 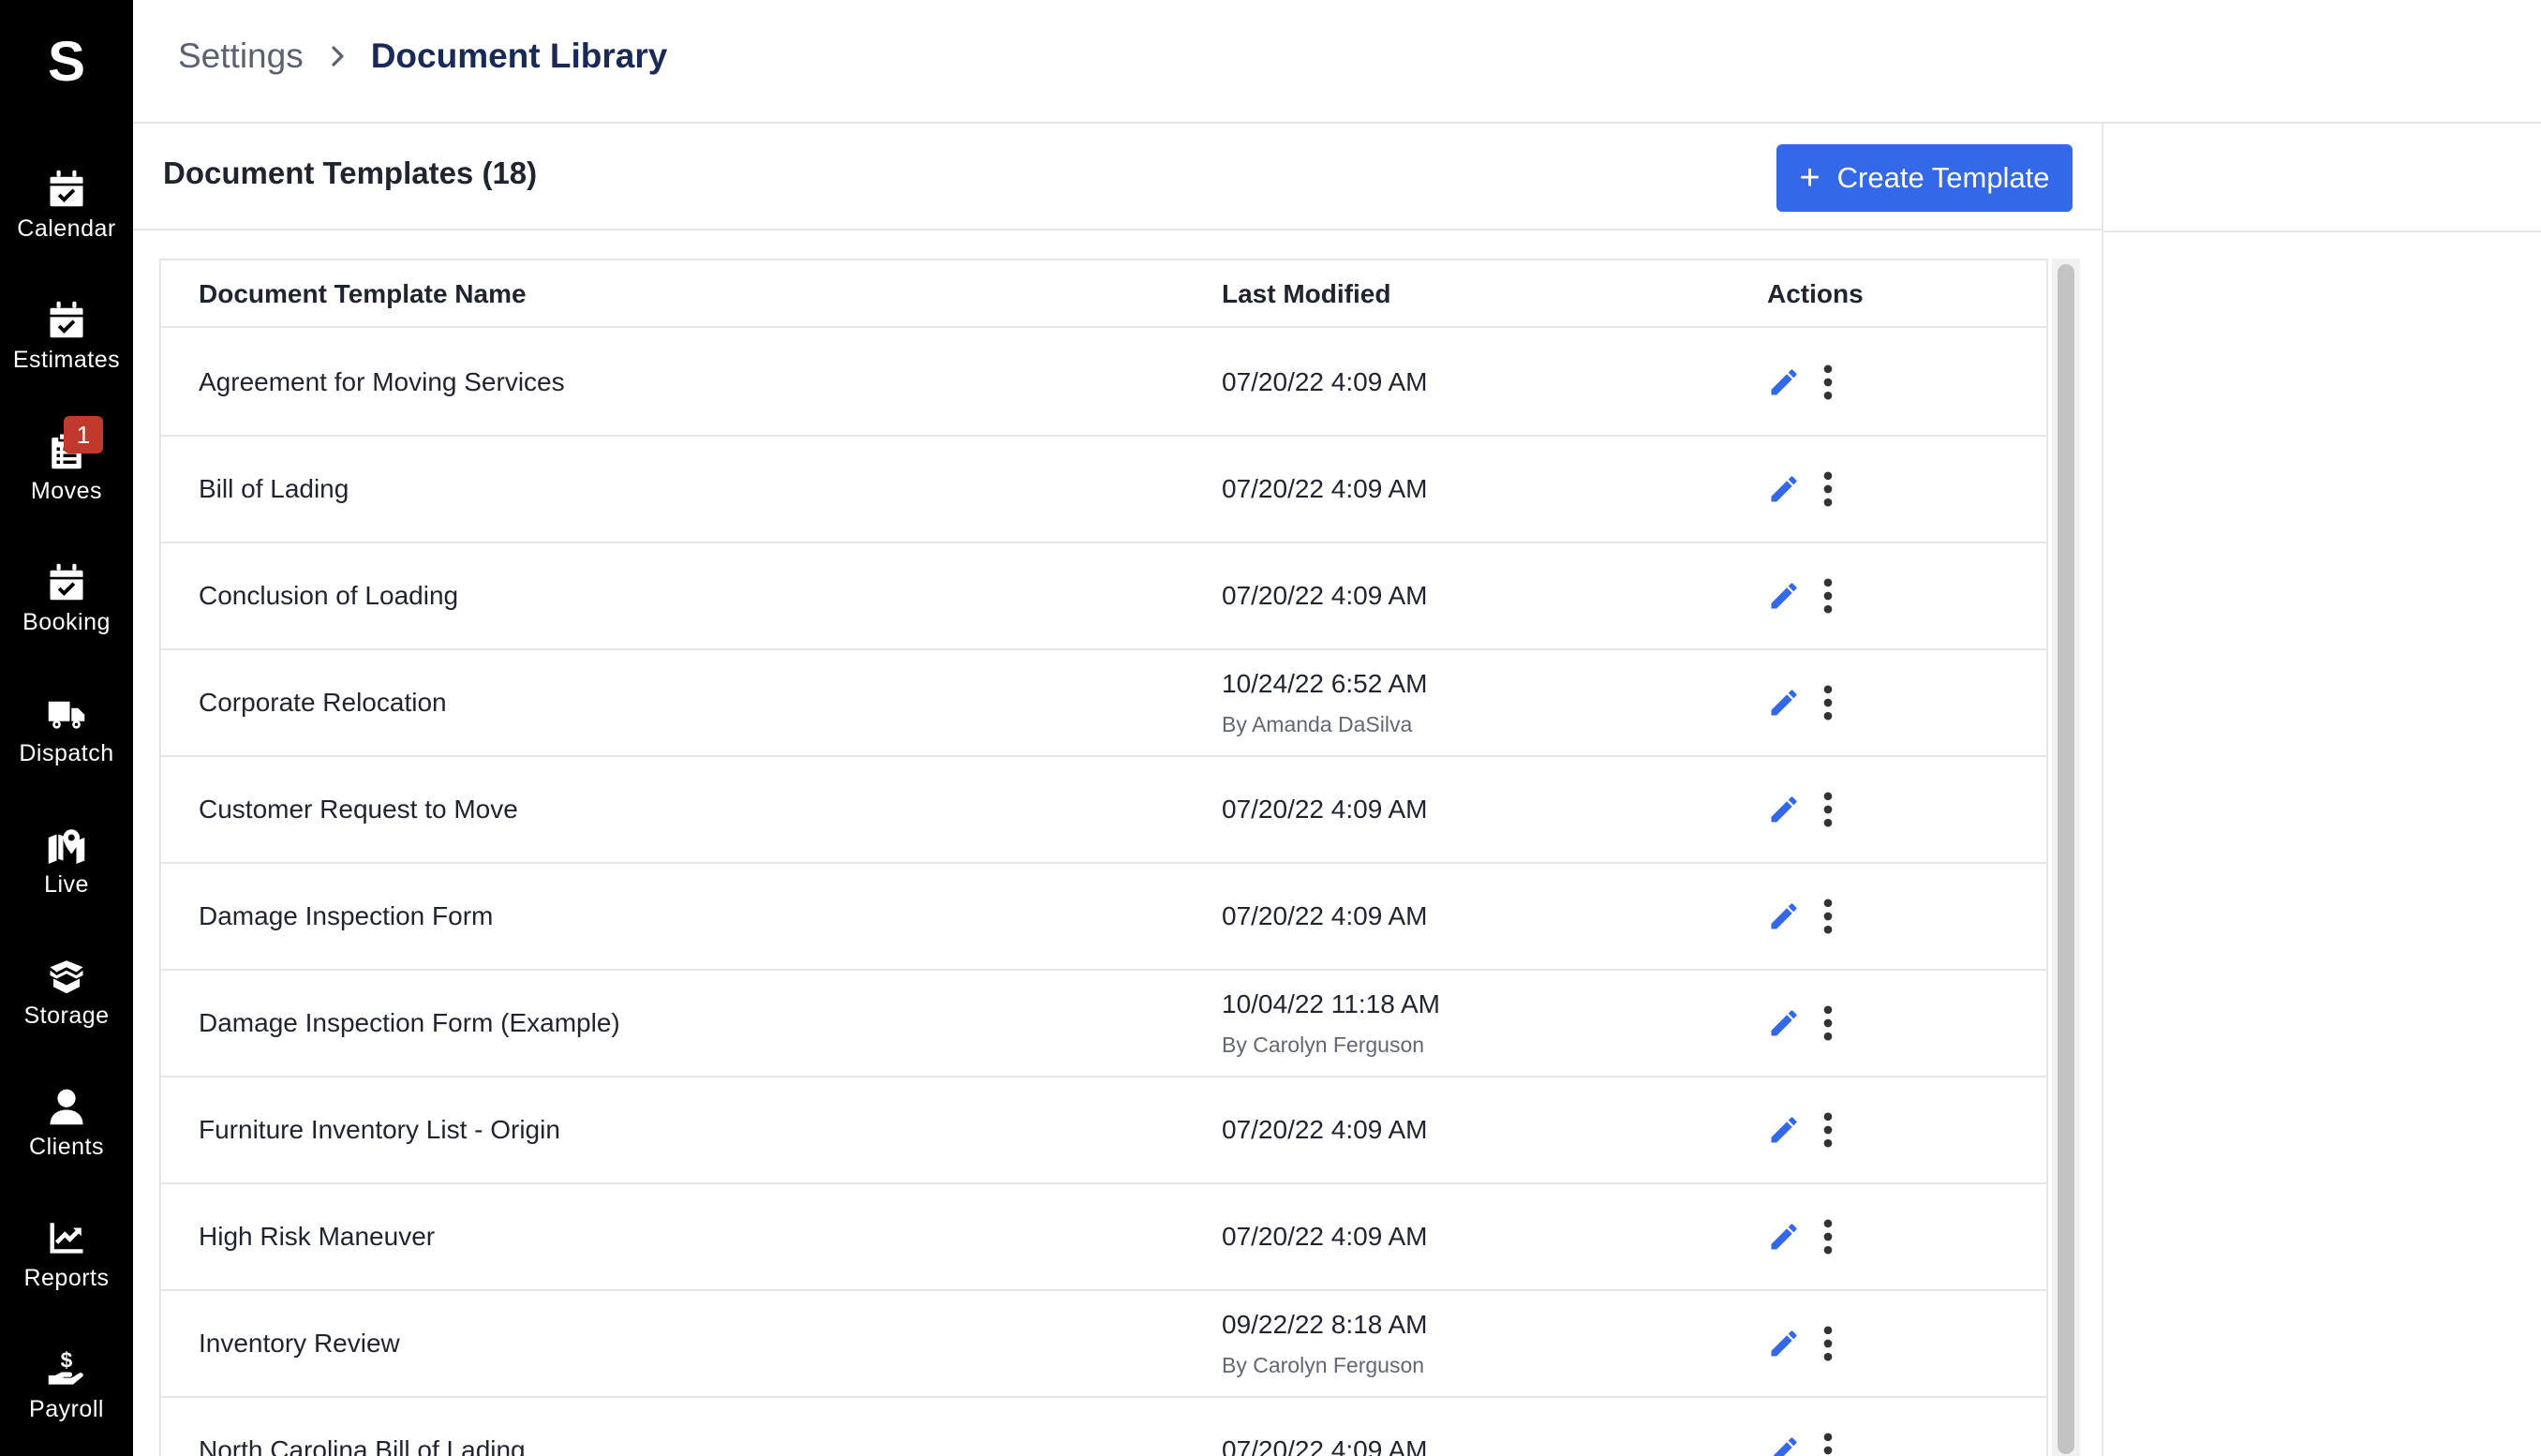 I want to click on template-name: High Risk Maneuver, so click(x=317, y=1237).